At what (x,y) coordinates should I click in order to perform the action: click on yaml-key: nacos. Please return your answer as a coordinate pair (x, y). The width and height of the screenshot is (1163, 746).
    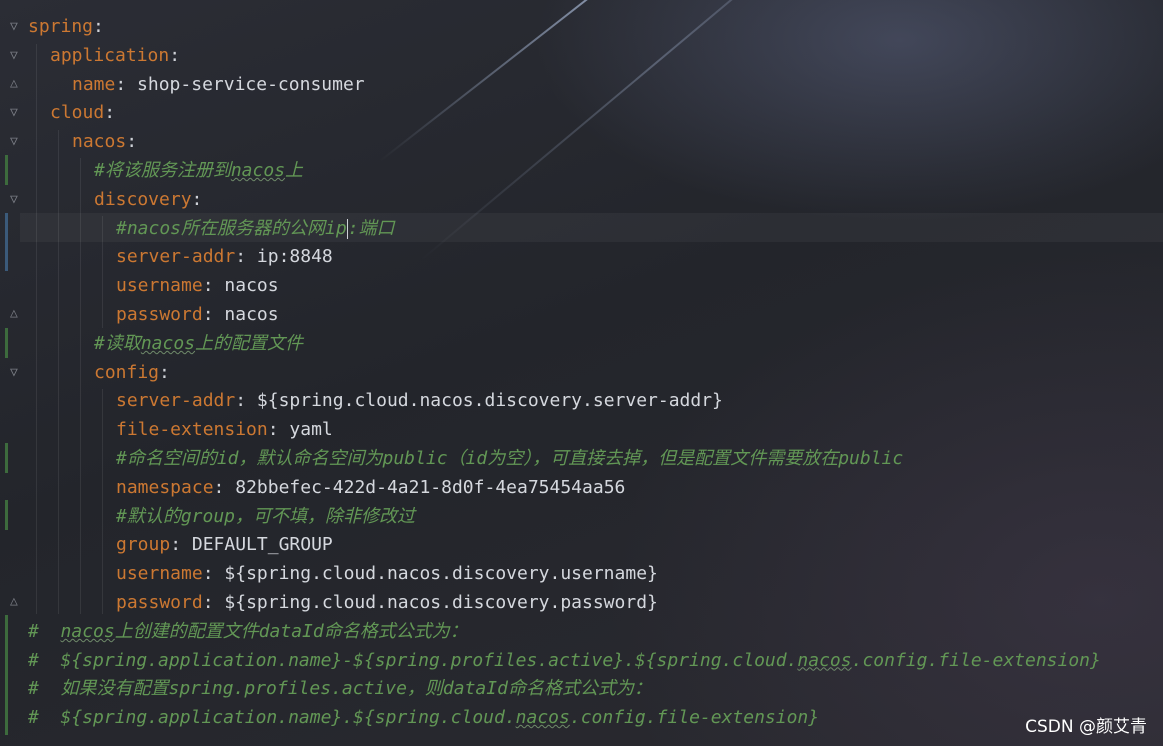
    Looking at the image, I should click on (99, 142).